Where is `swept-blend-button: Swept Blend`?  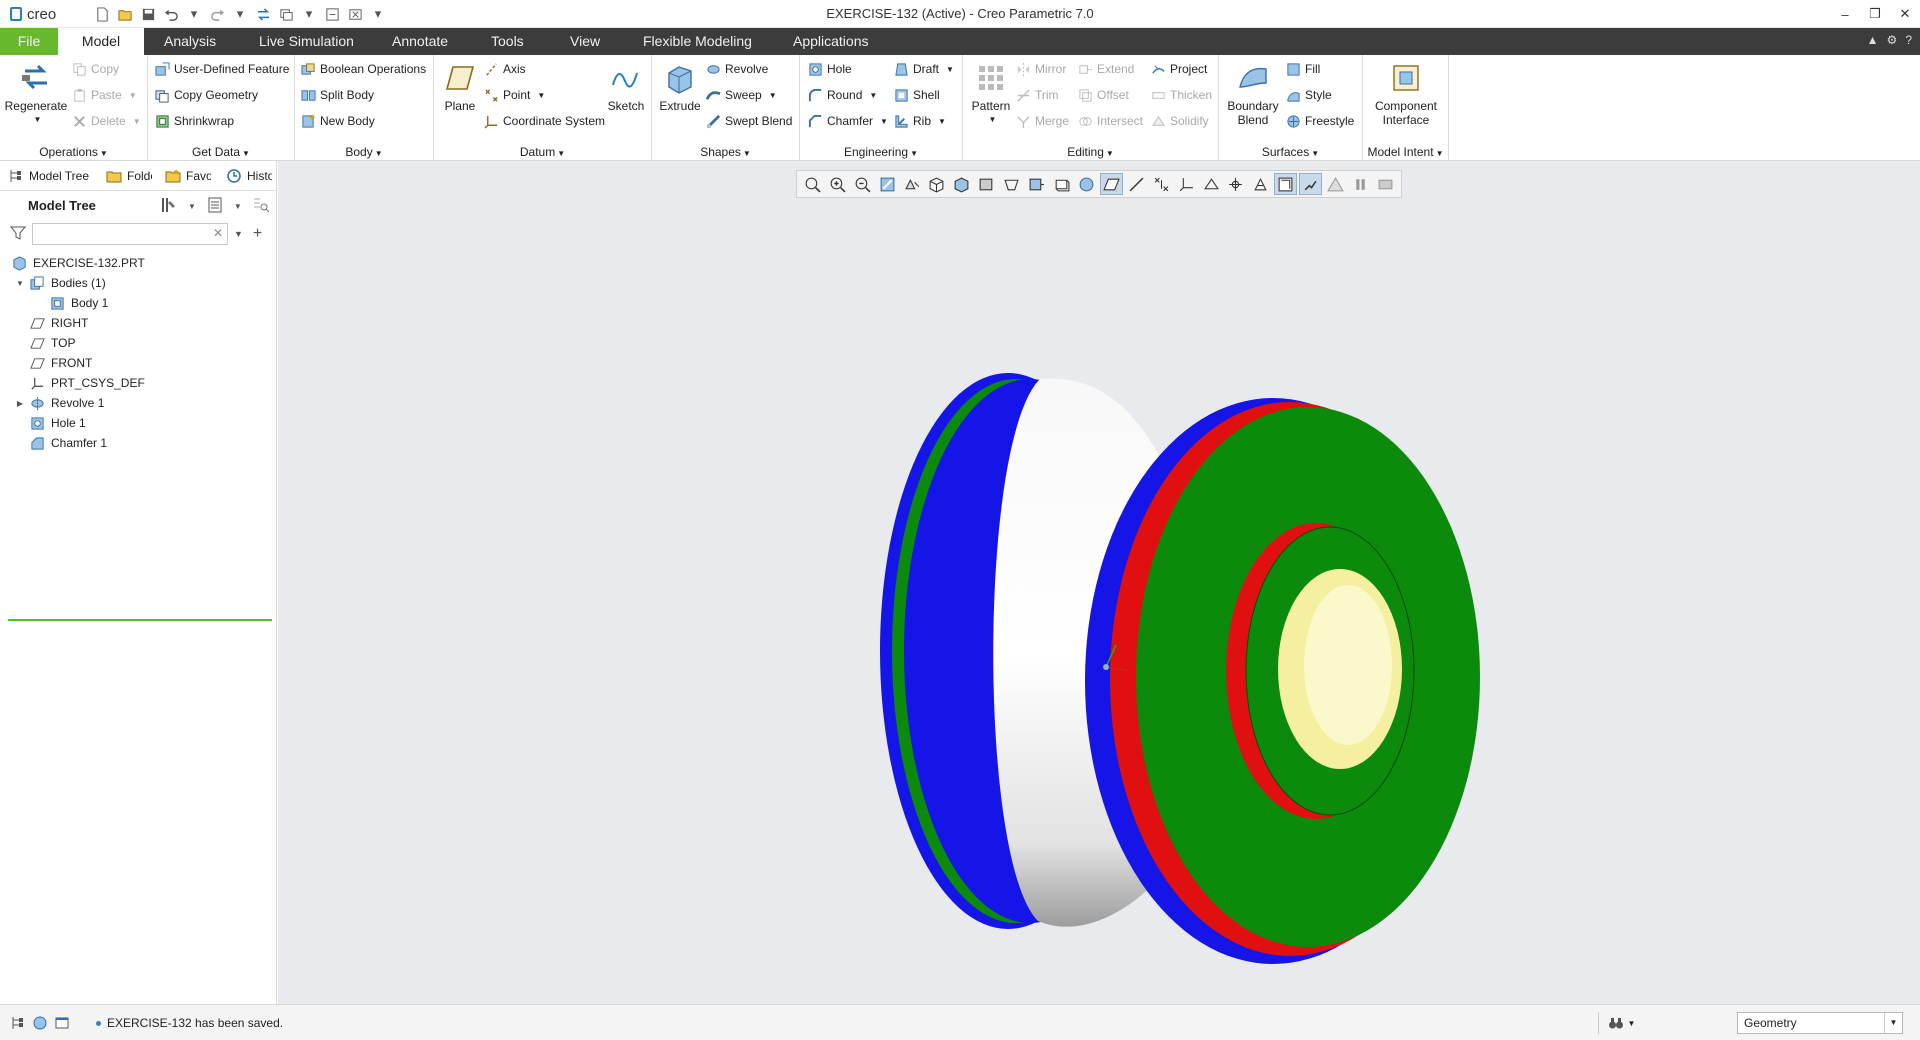
swept-blend-button: Swept Blend is located at coordinates (749, 121).